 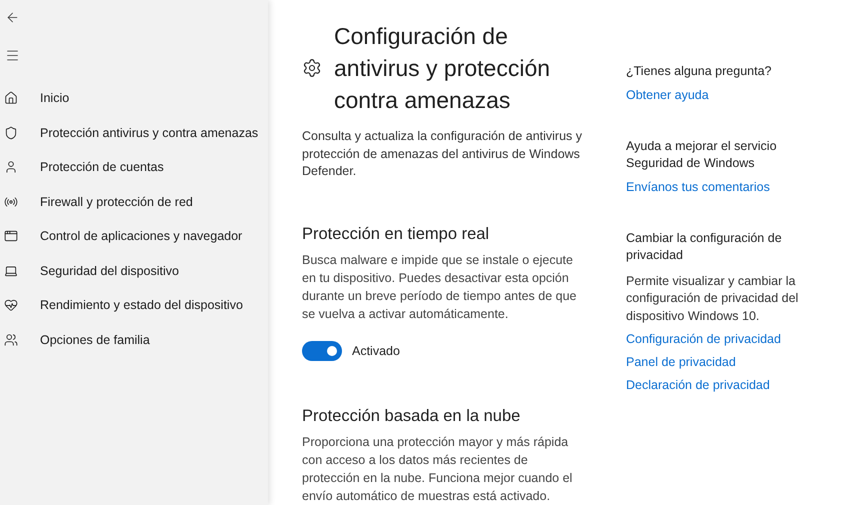 What do you see at coordinates (134, 98) in the screenshot?
I see `nav-item: Inicio` at bounding box center [134, 98].